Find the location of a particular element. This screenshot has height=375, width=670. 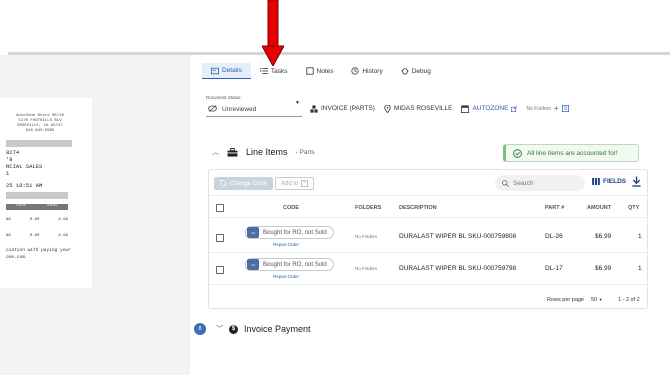

col-amount: AMOUNT is located at coordinates (599, 208).